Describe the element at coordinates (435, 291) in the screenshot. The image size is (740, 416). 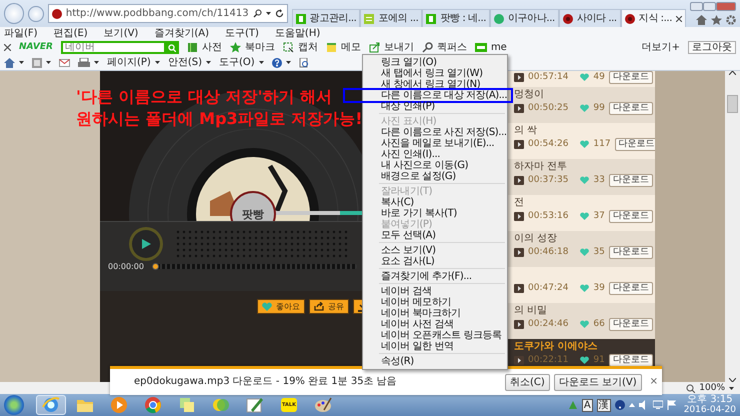
I see `menu-item: 네이버 검색` at that location.